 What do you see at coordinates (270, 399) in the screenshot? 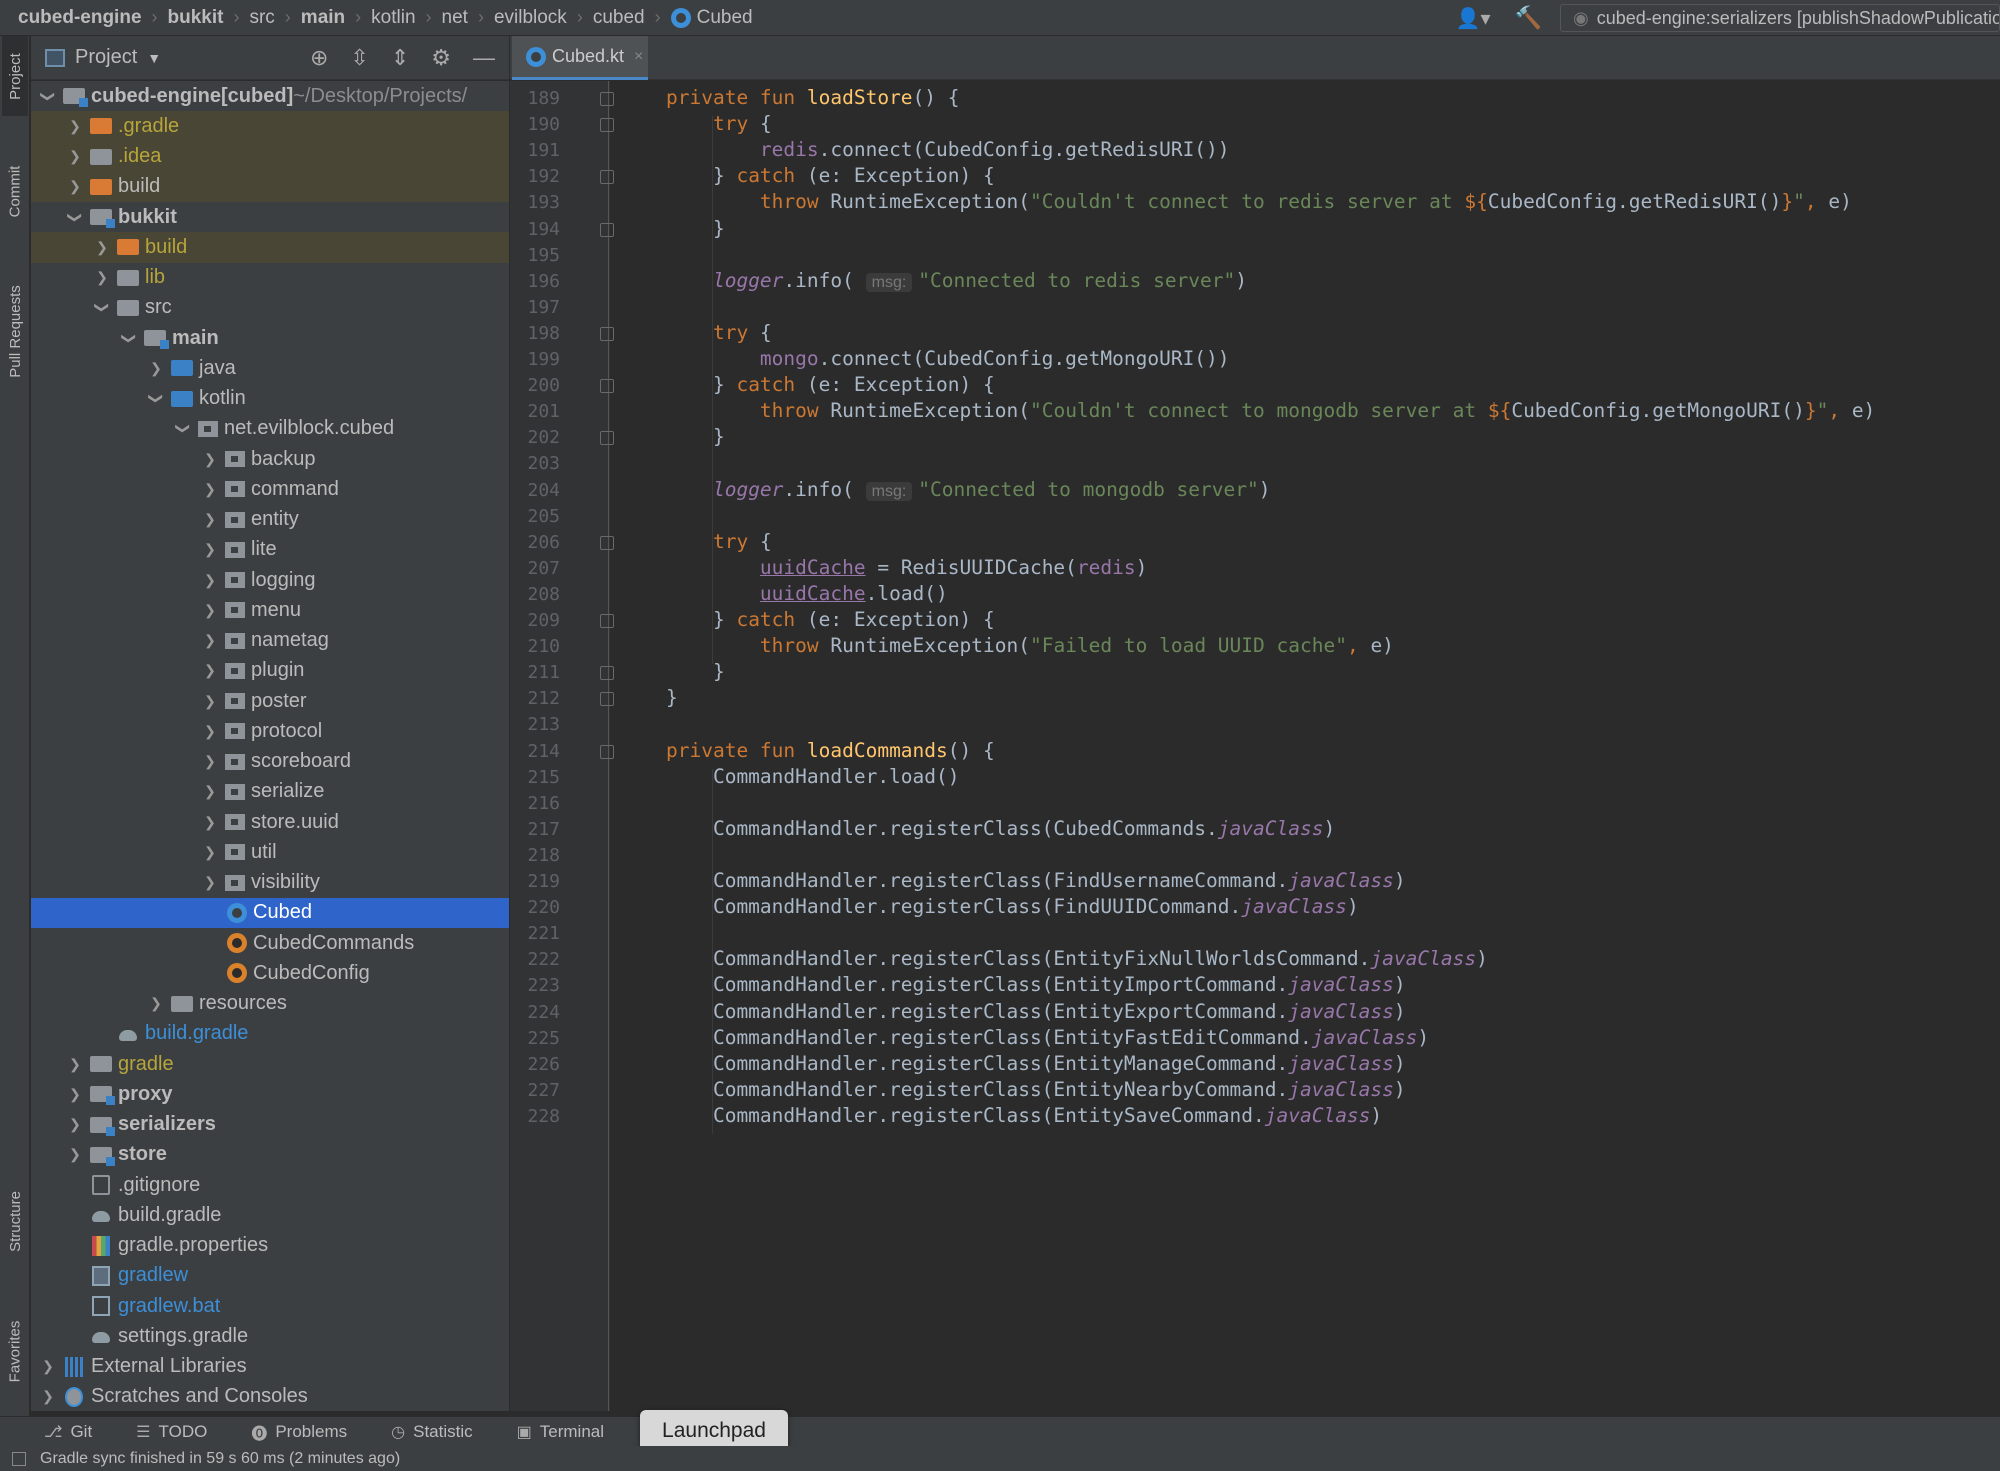
I see `tree-item: ❯ kotlin` at bounding box center [270, 399].